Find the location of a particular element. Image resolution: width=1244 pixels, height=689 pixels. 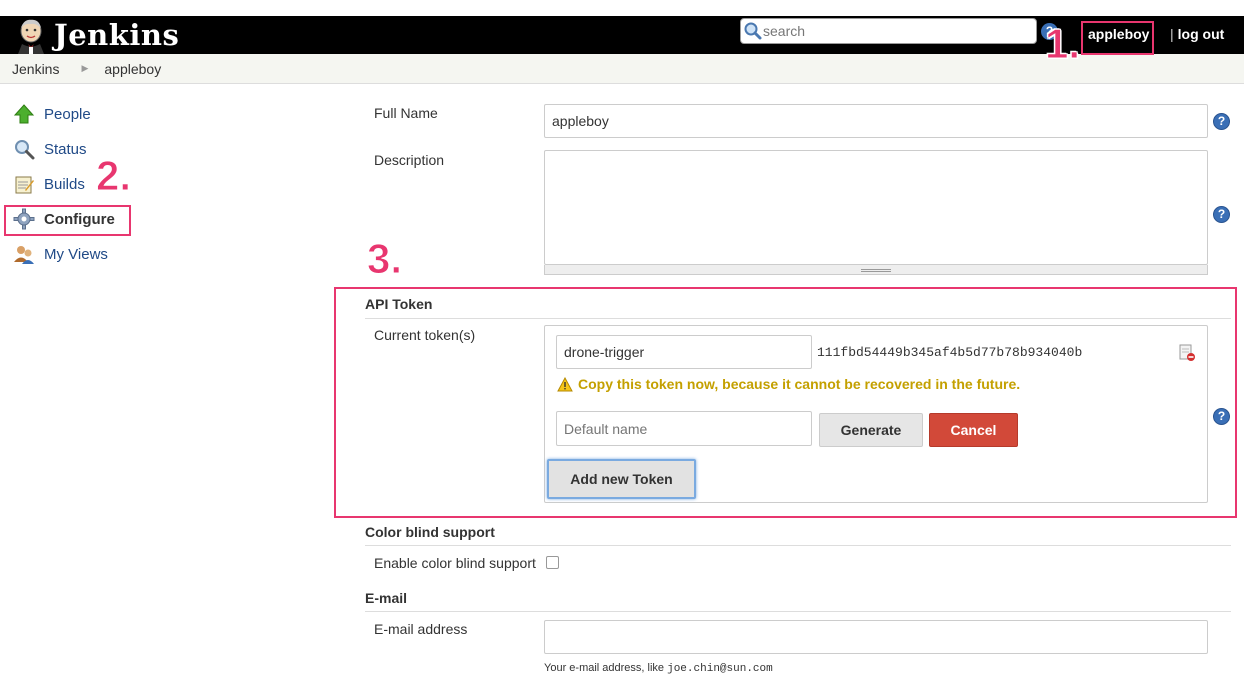

sidebar-item-my-views: My Views is located at coordinates (60, 254).